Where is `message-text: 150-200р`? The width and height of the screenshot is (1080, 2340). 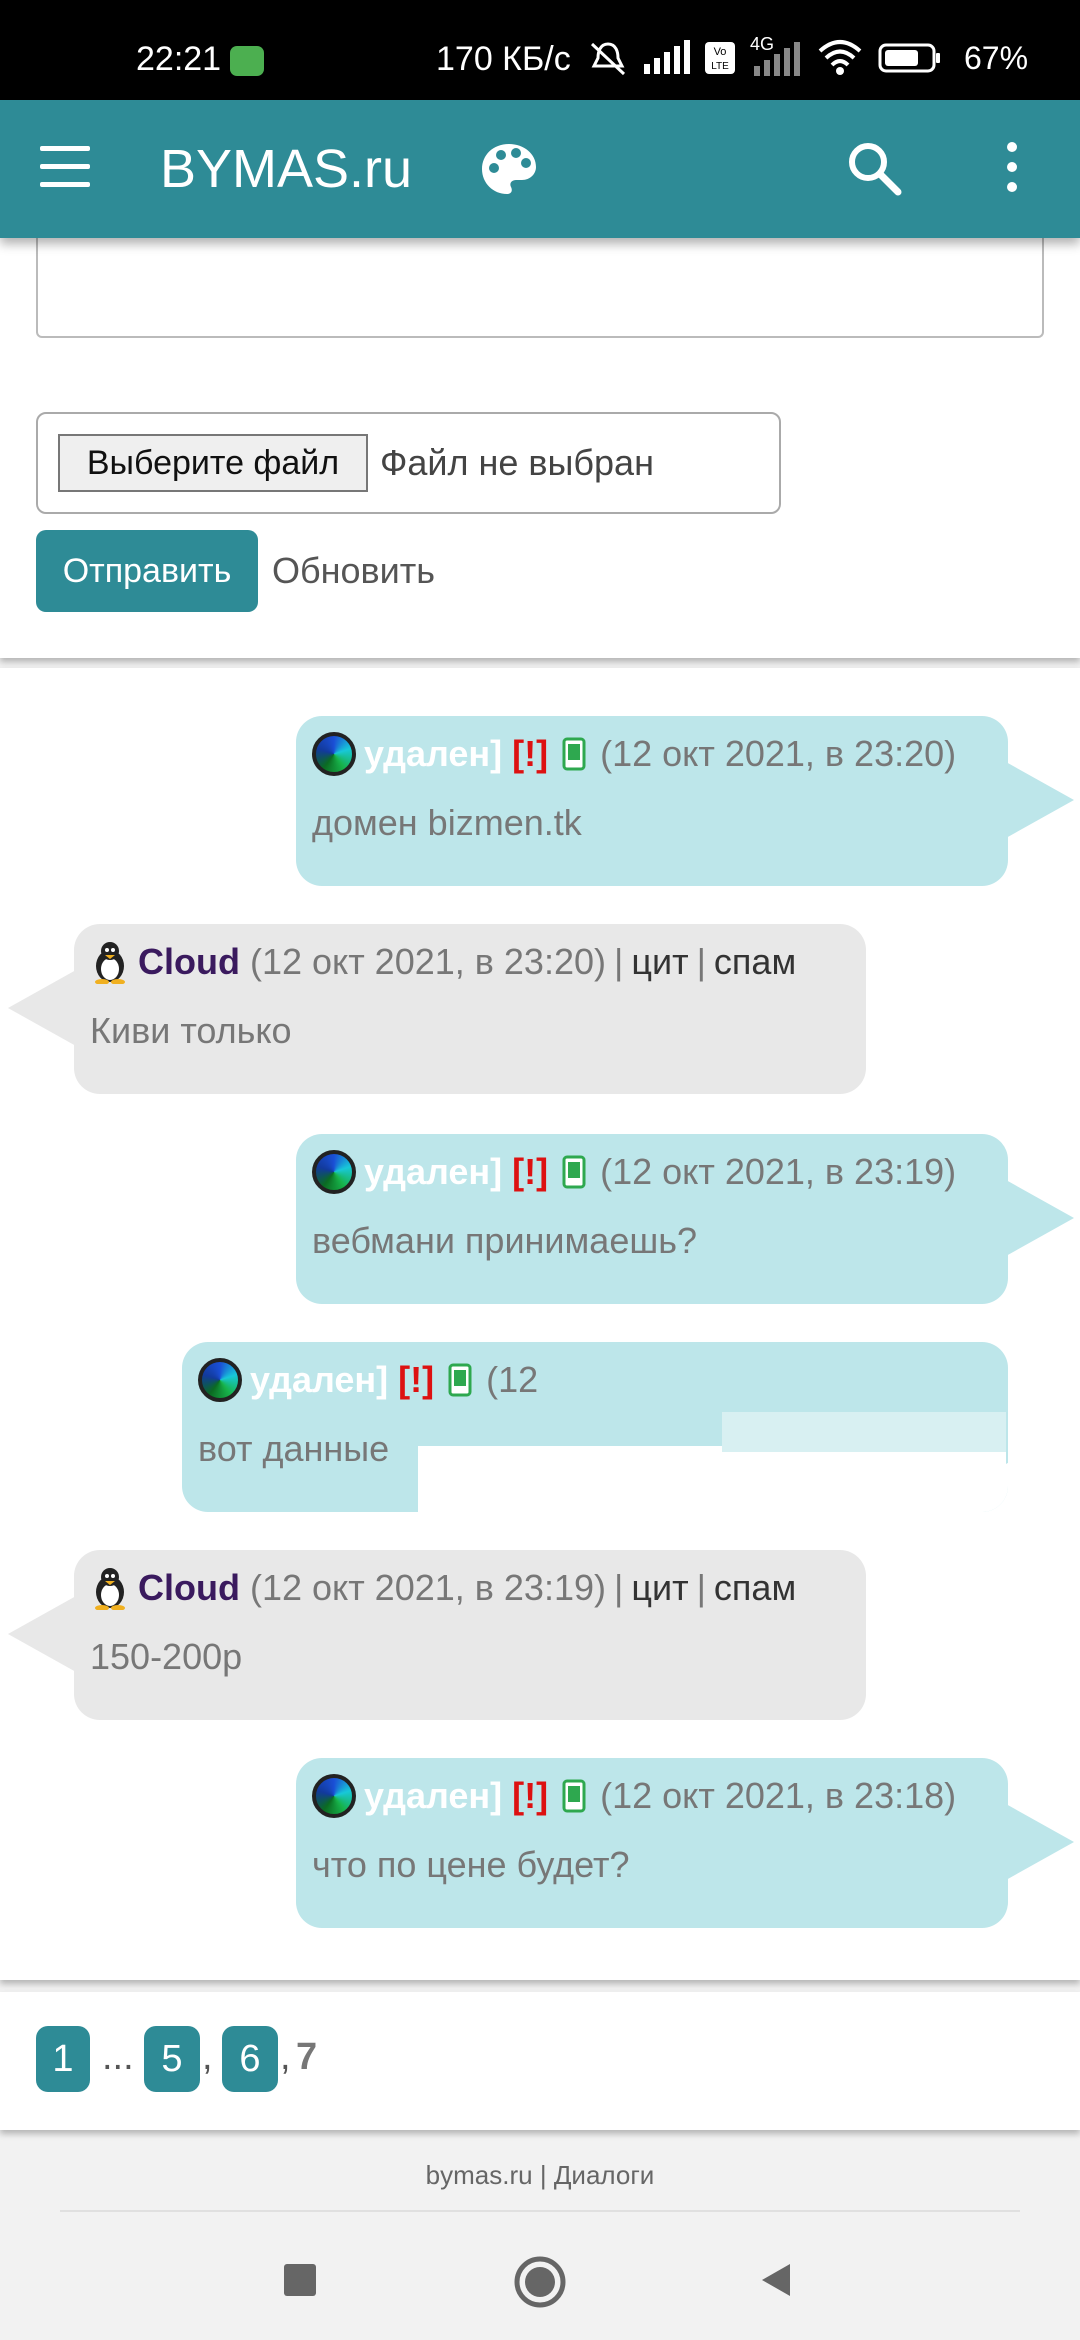
message-text: 150-200р is located at coordinates (166, 1656).